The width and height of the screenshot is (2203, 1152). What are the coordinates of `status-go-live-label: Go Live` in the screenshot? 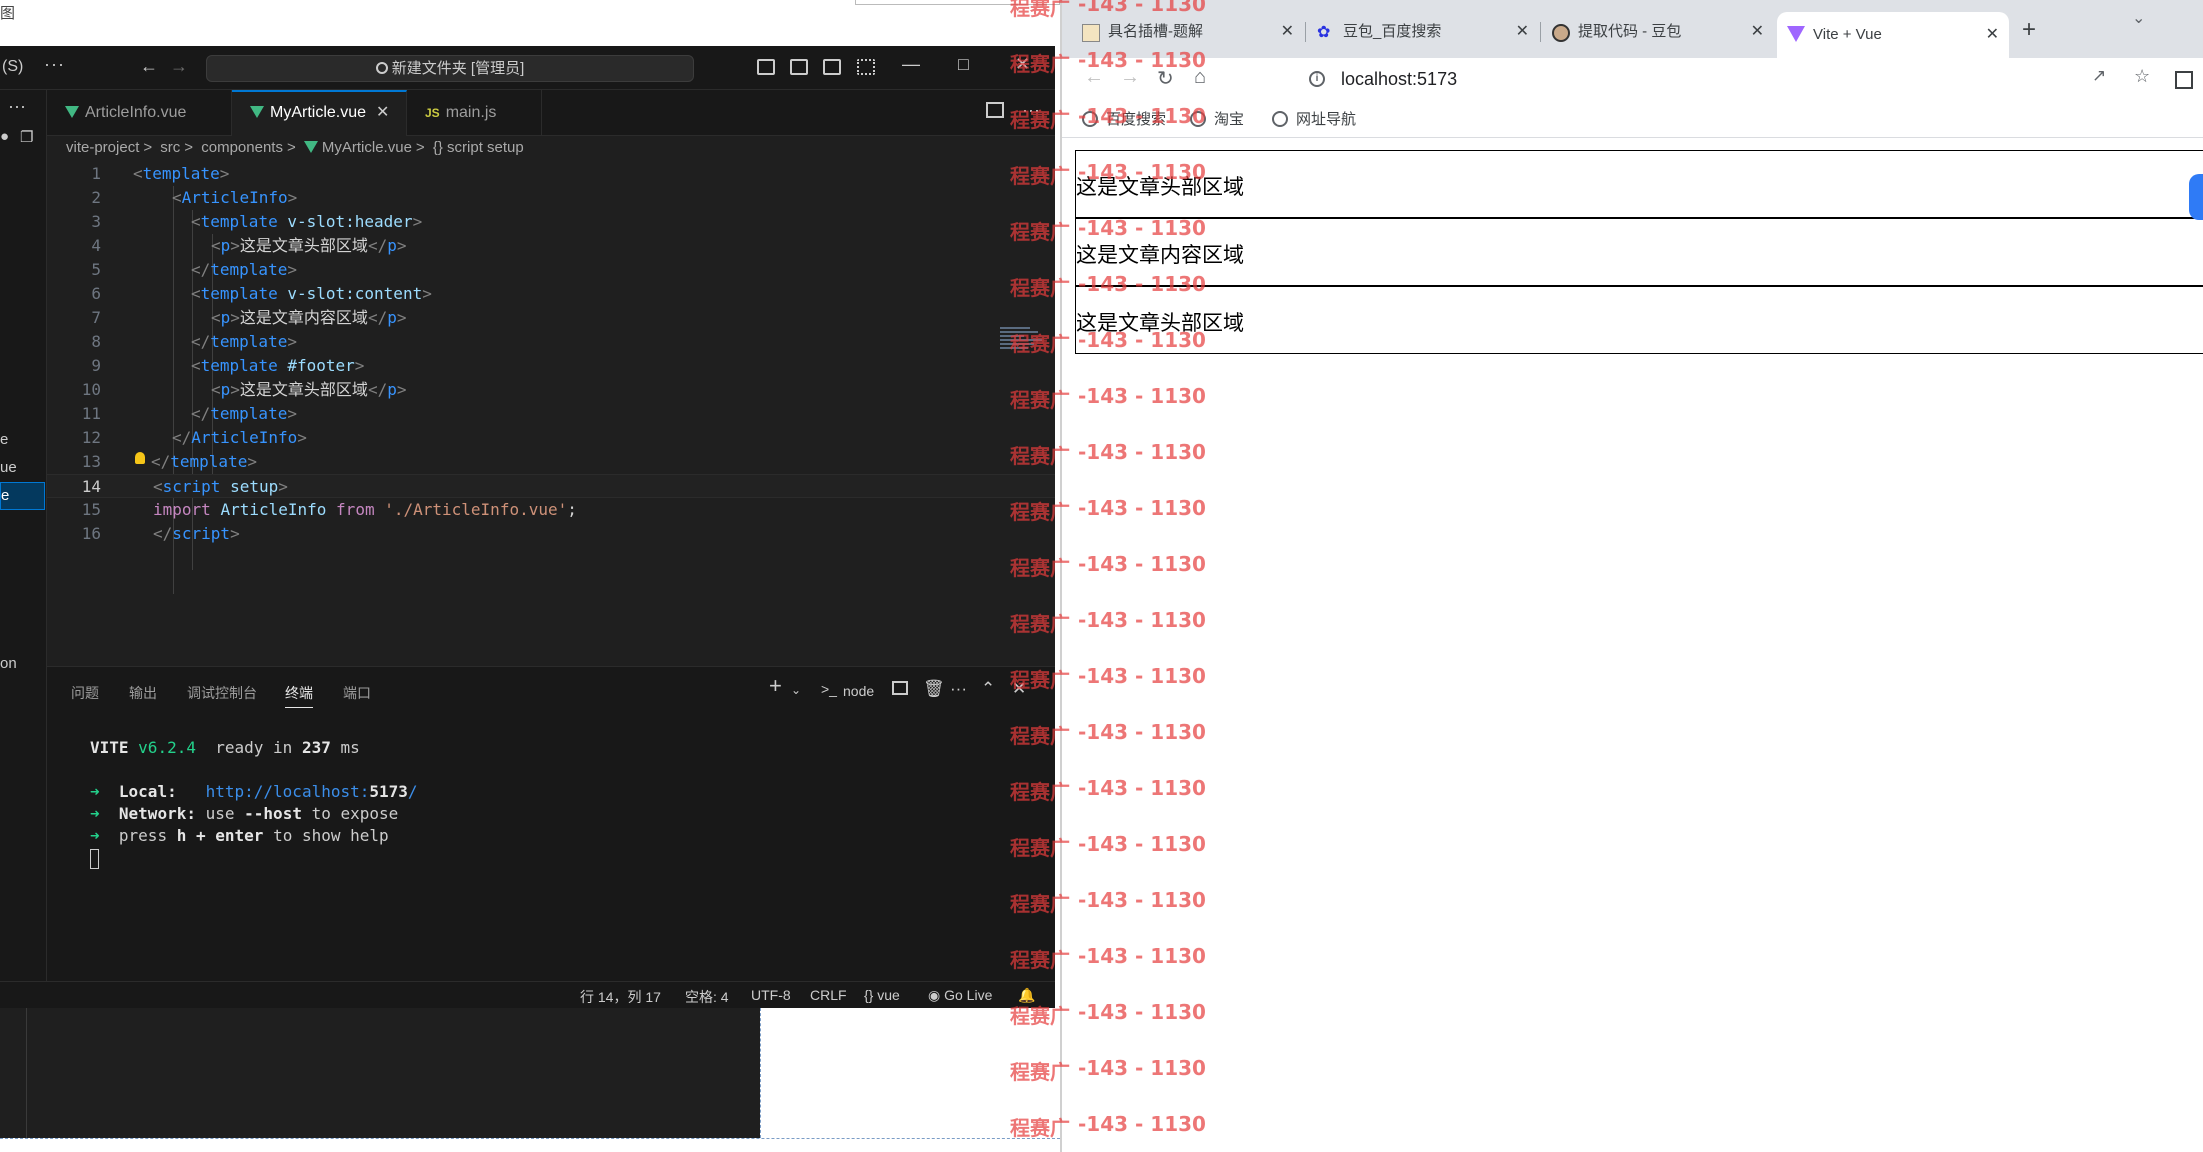 It's located at (968, 995).